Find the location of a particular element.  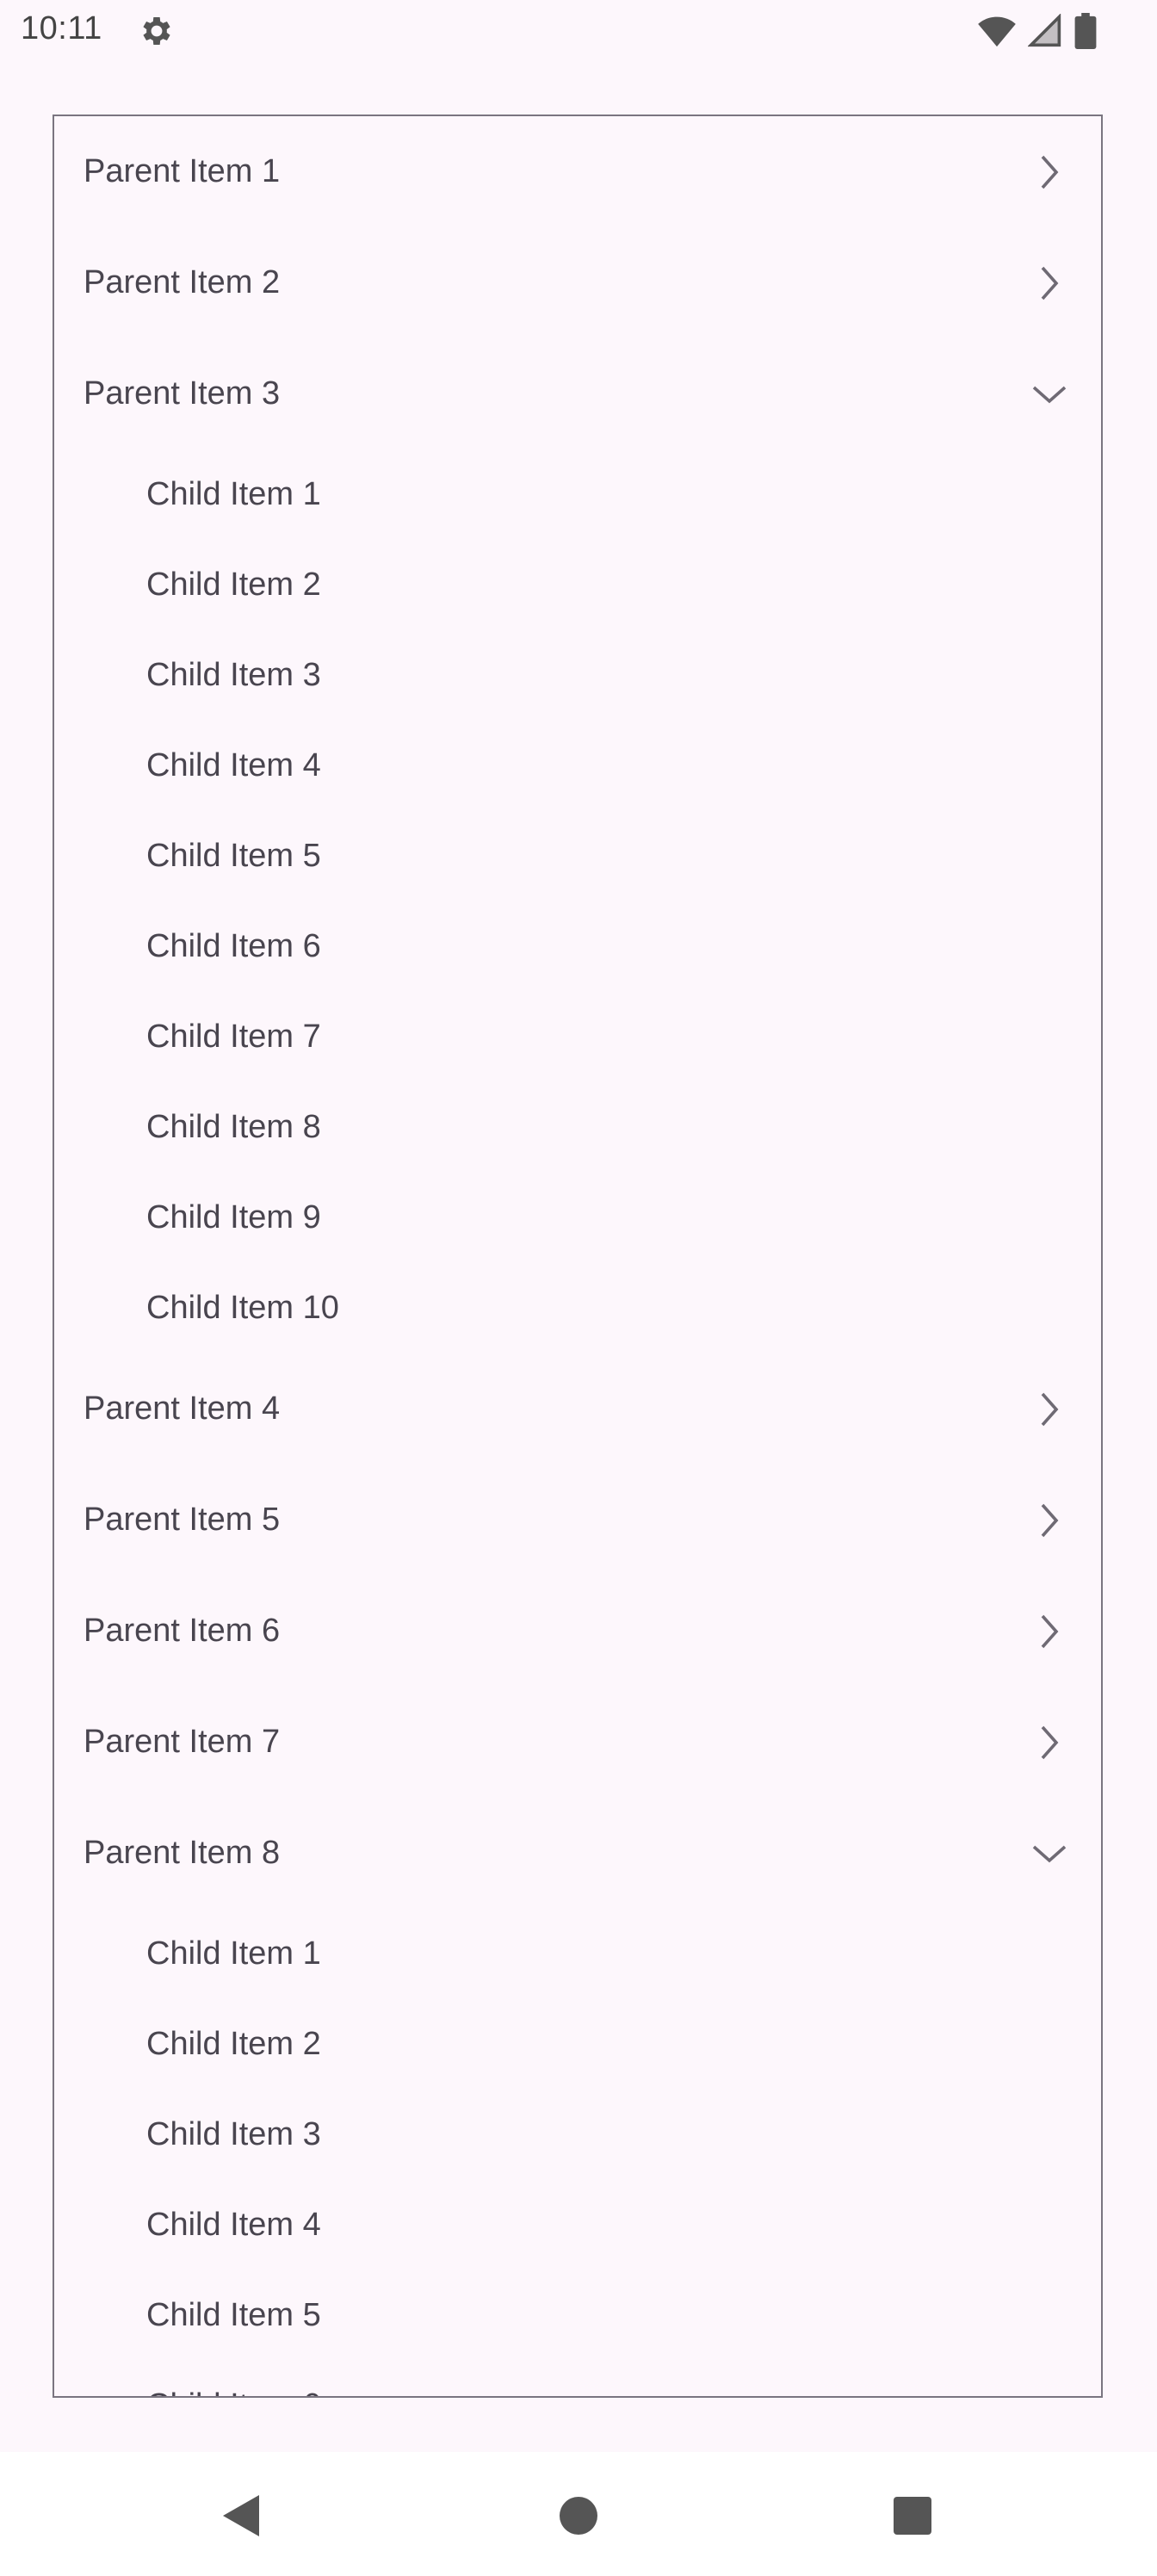

navigation-bar is located at coordinates (579, 2514).